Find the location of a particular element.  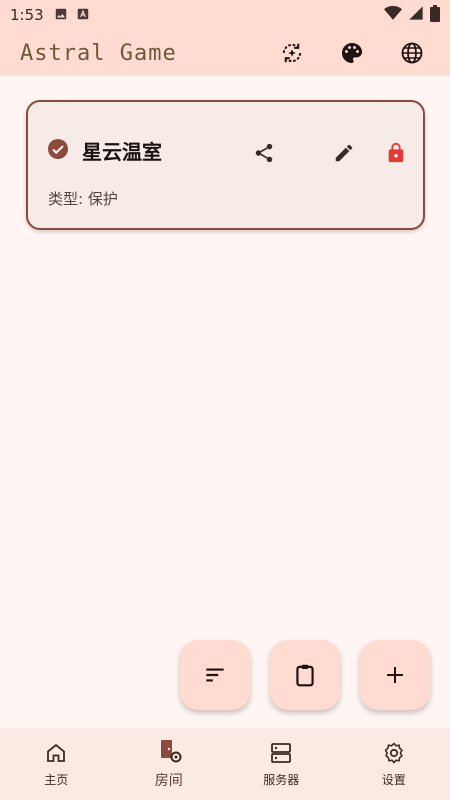

app-bar: Astral Game is located at coordinates (225, 53).